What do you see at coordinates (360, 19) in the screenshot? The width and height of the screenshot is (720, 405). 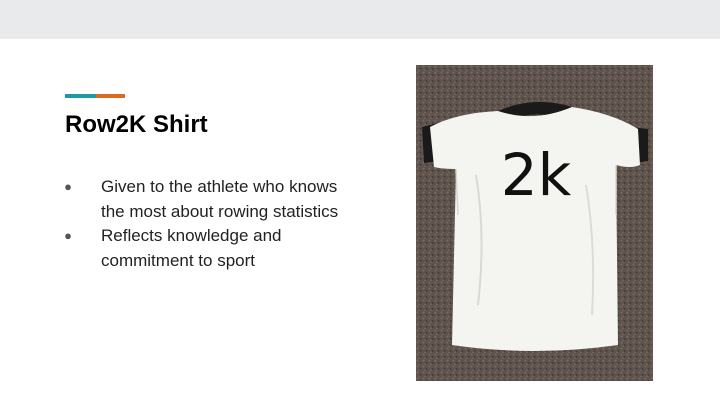 I see `top-bar` at bounding box center [360, 19].